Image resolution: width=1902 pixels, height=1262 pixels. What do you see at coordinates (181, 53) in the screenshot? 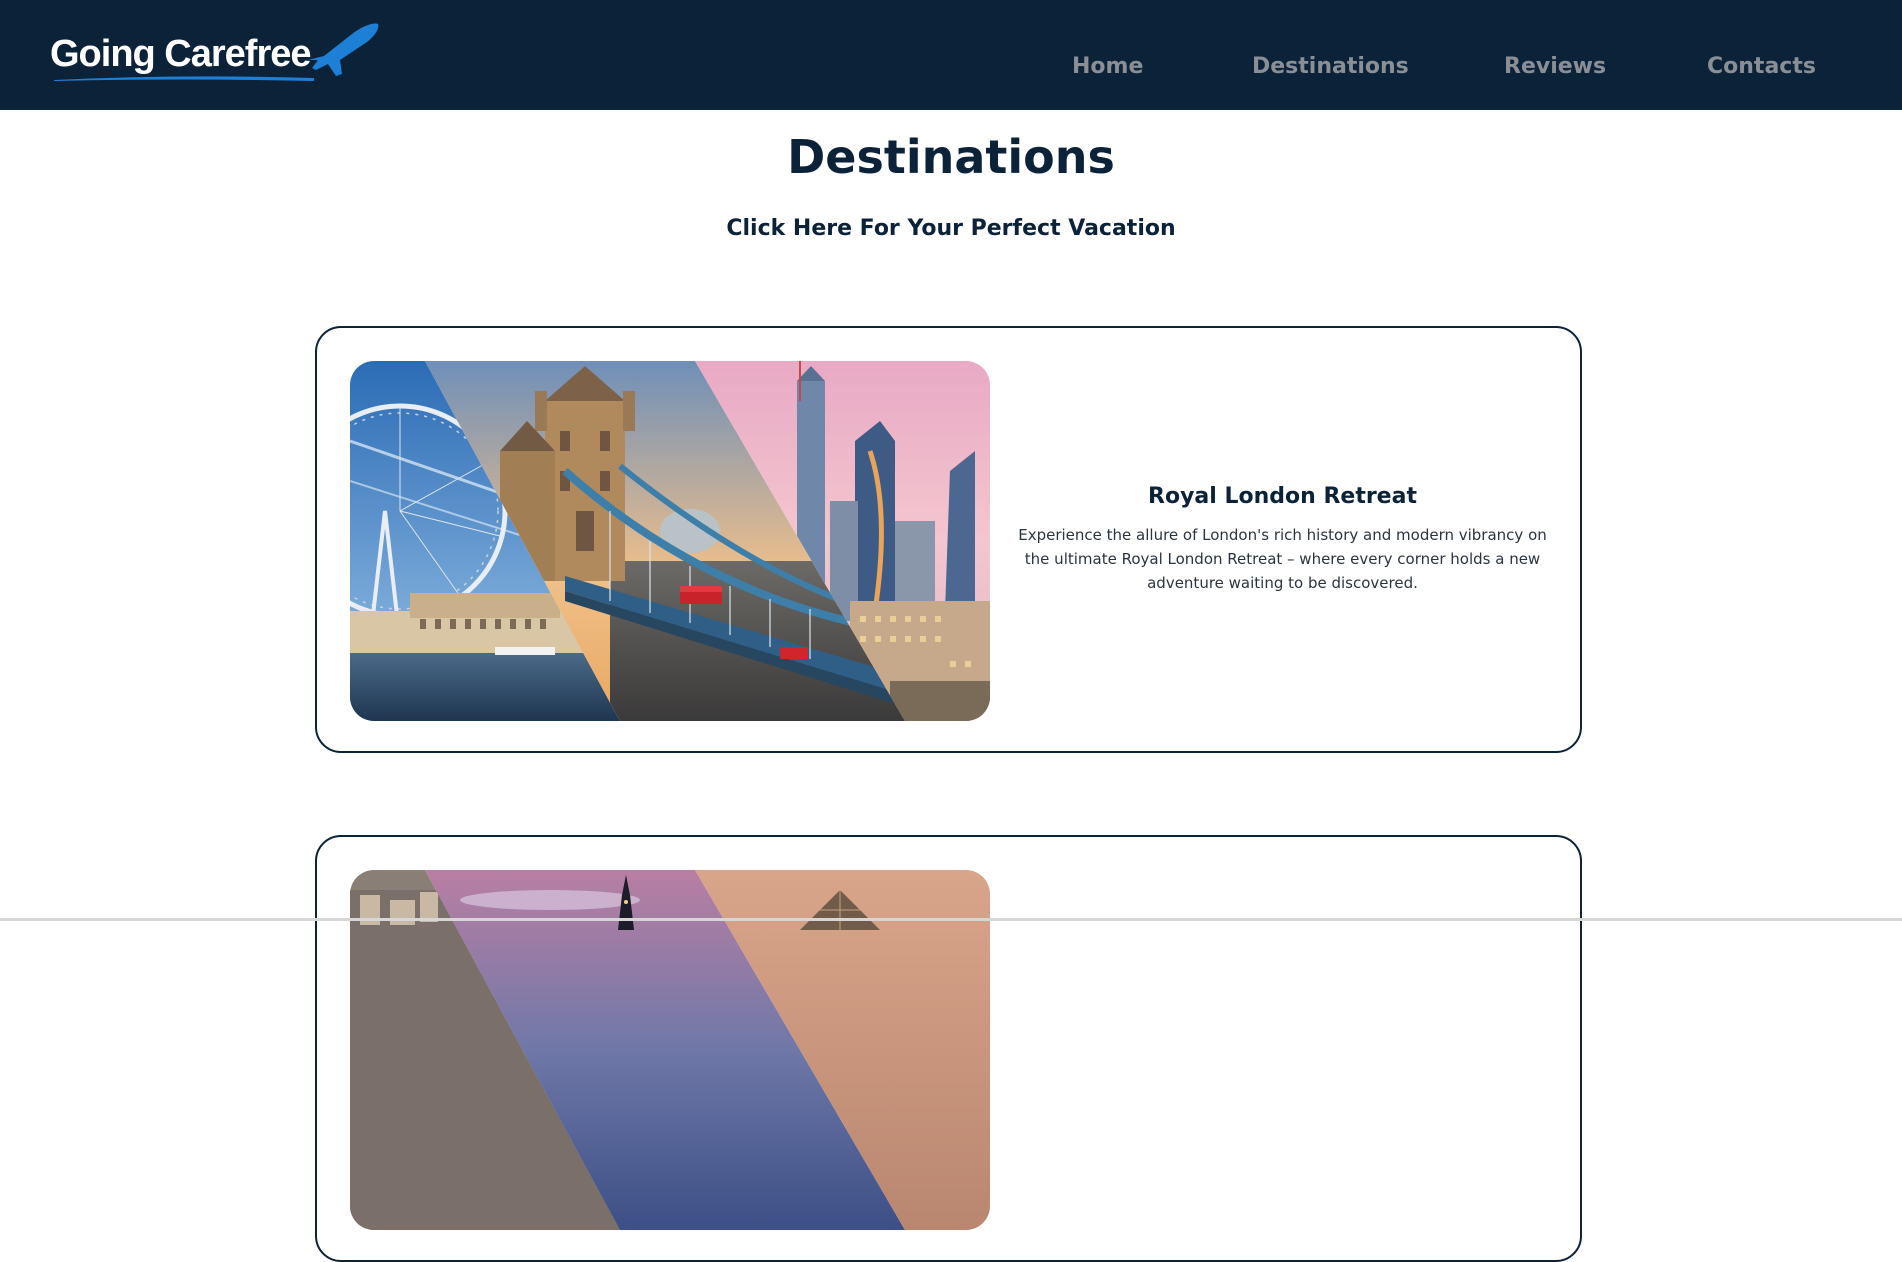
I see `brand-name: Going Carefree` at bounding box center [181, 53].